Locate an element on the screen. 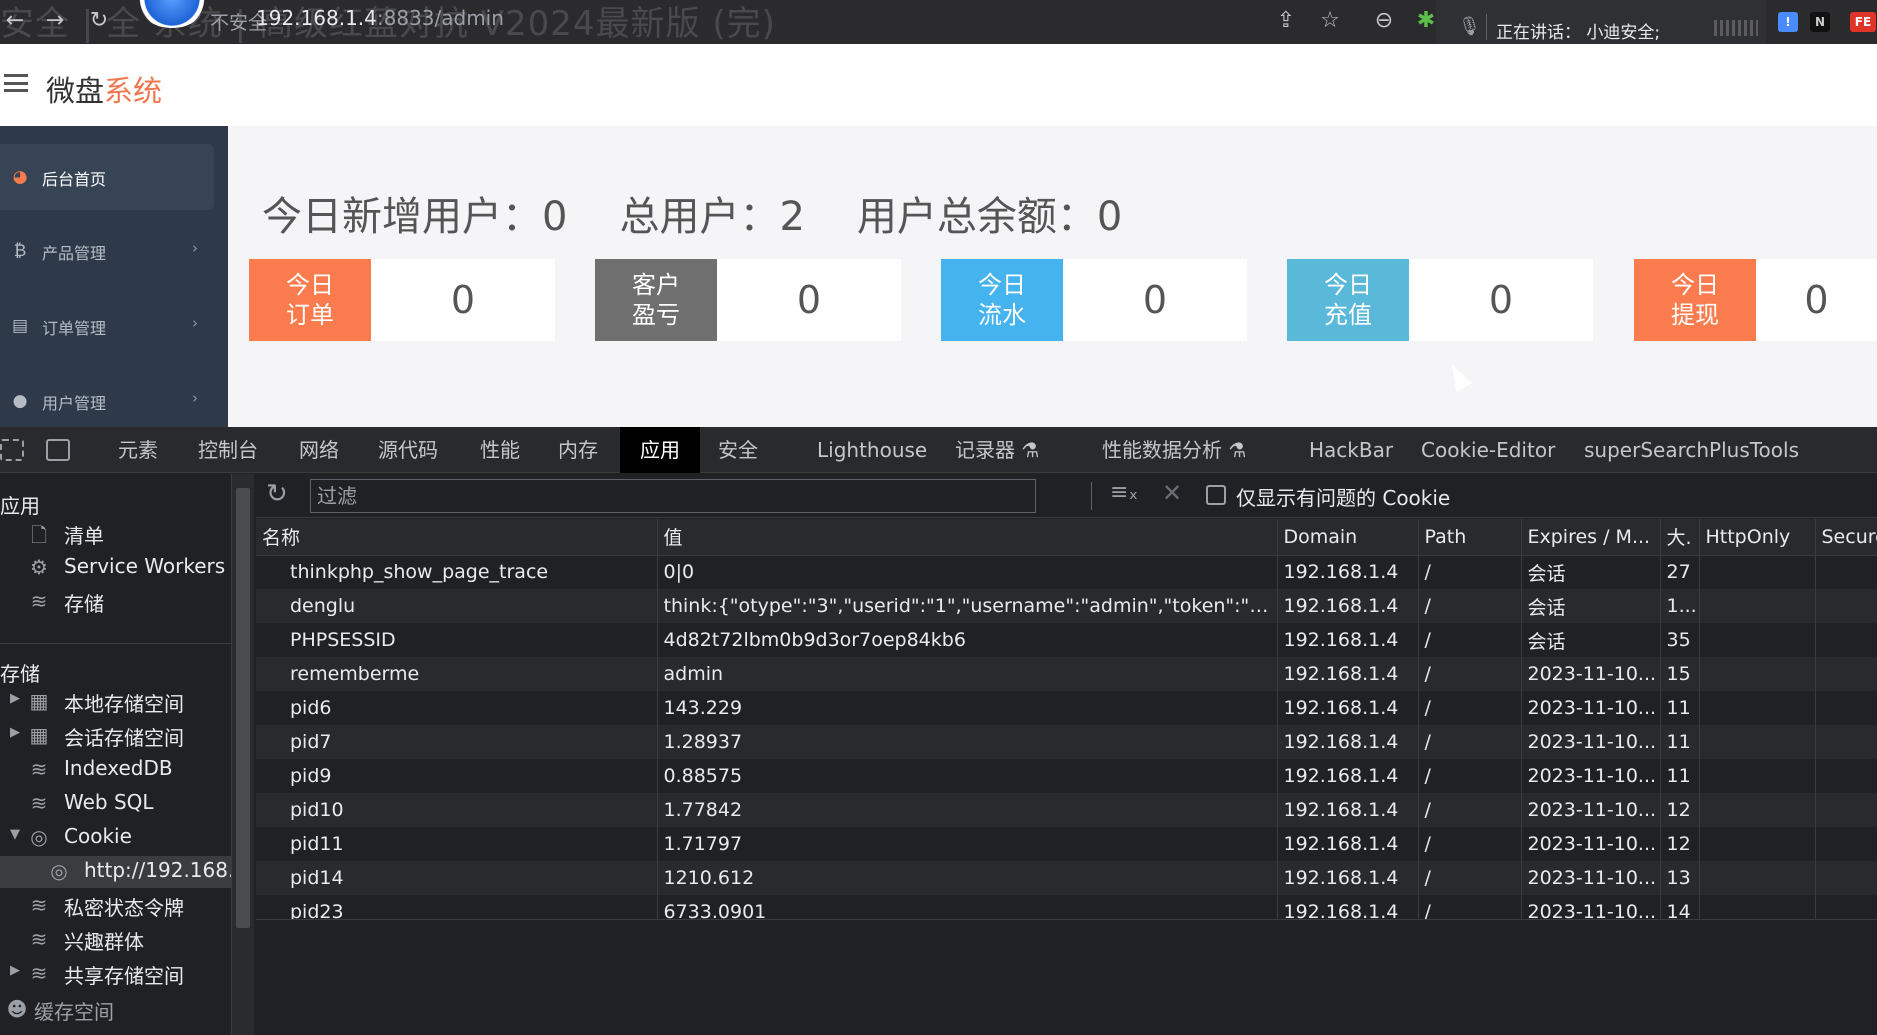  filter-input is located at coordinates (673, 496).